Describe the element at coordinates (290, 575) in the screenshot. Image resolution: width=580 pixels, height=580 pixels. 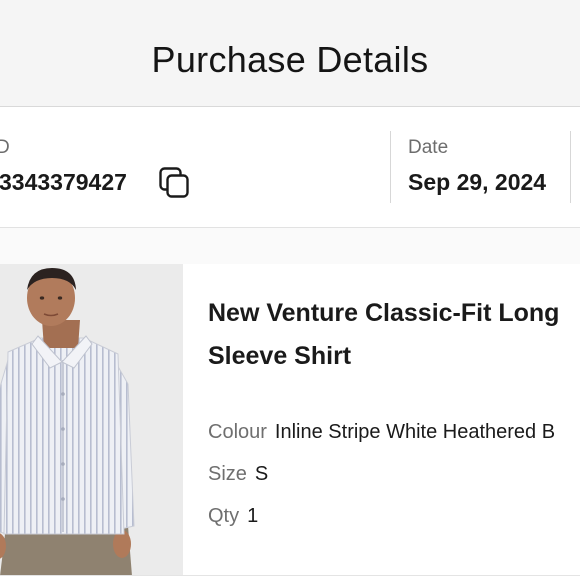
I see `divider` at that location.